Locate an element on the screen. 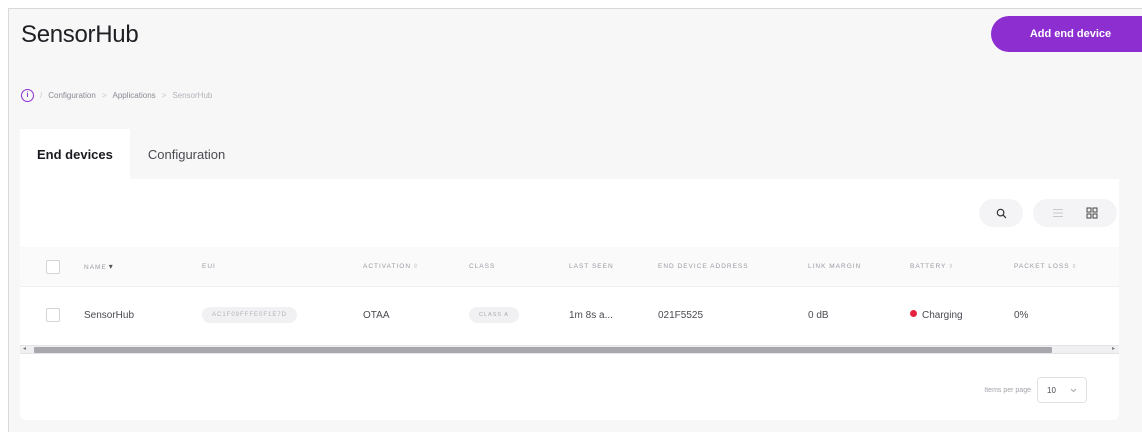  battery-status-text: Charging is located at coordinates (942, 315).